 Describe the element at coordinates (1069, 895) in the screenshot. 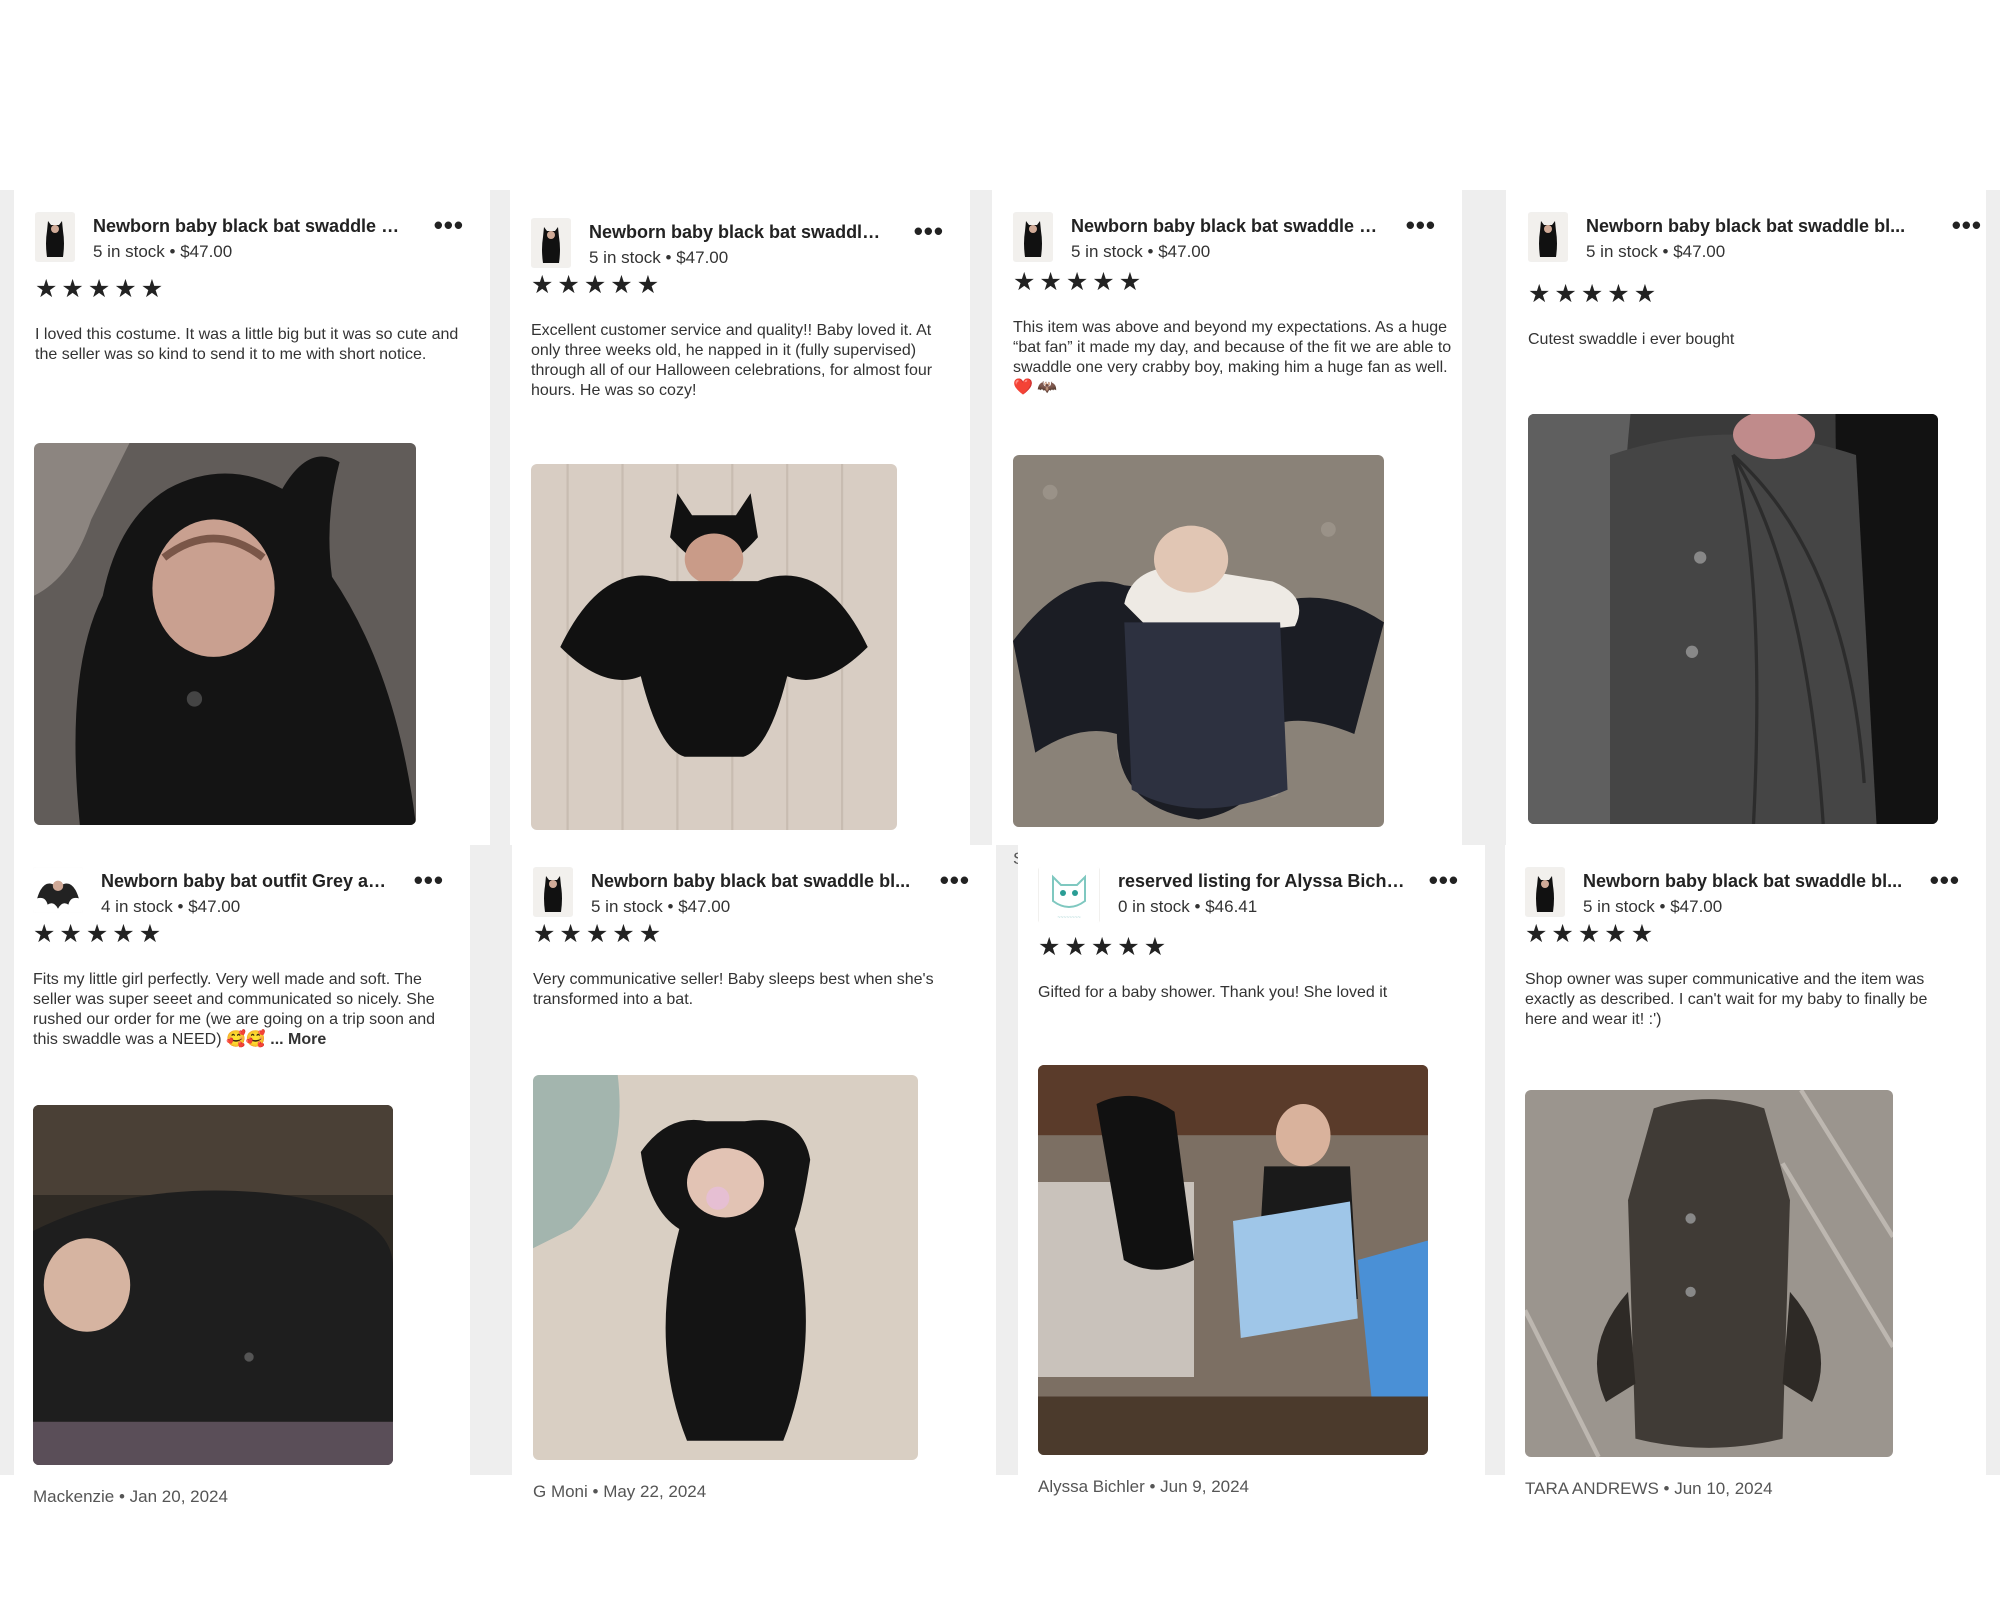

I see `listing-thumbnail: ~~~~~~~~` at that location.